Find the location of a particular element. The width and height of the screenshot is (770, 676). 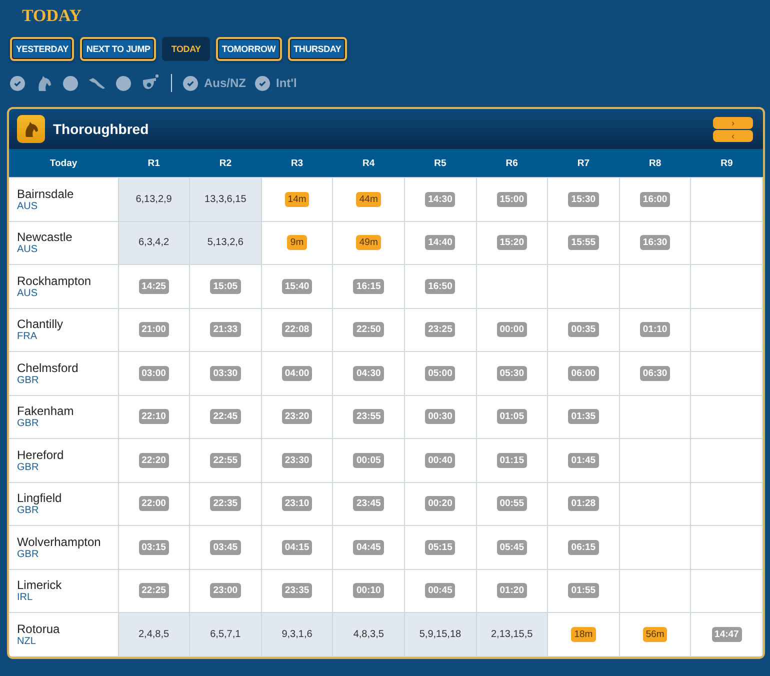

country-code: AUS is located at coordinates (27, 206).